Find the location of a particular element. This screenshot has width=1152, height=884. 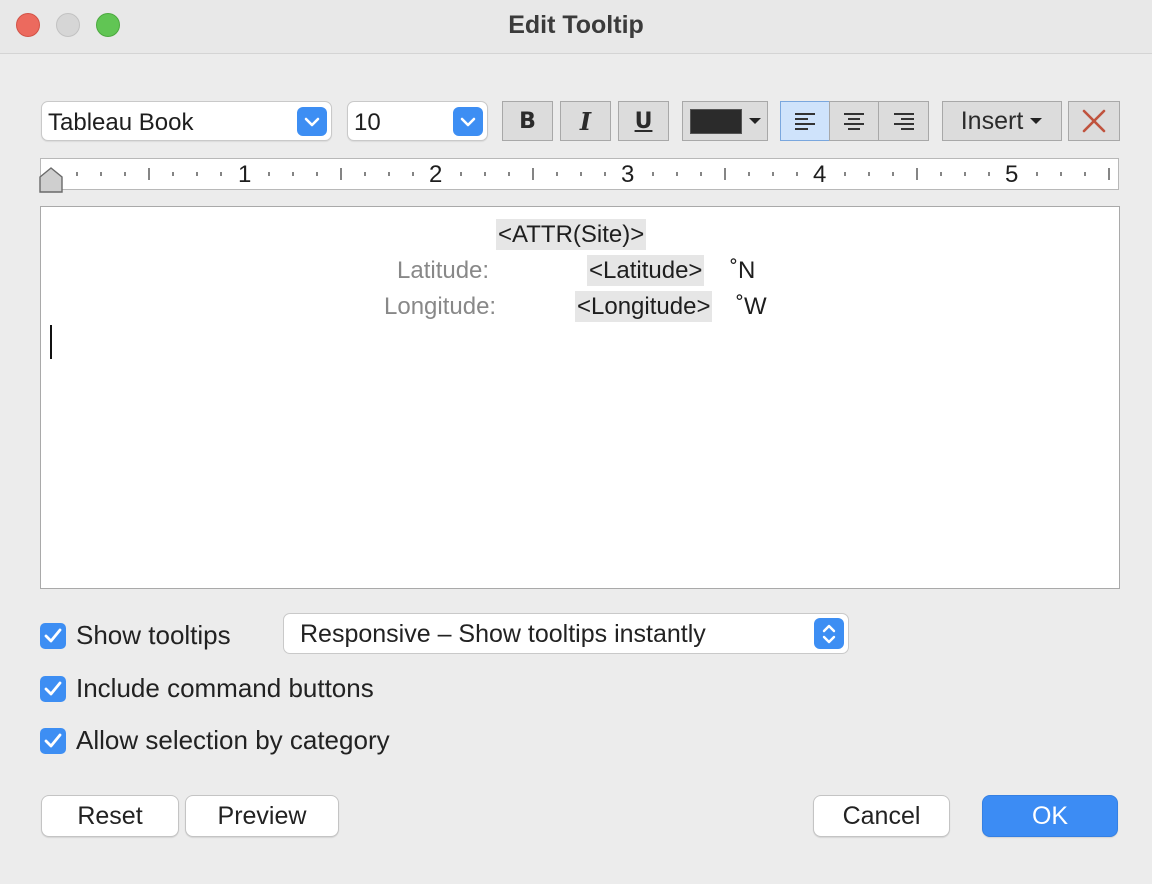

ok-button: OK is located at coordinates (1050, 816).